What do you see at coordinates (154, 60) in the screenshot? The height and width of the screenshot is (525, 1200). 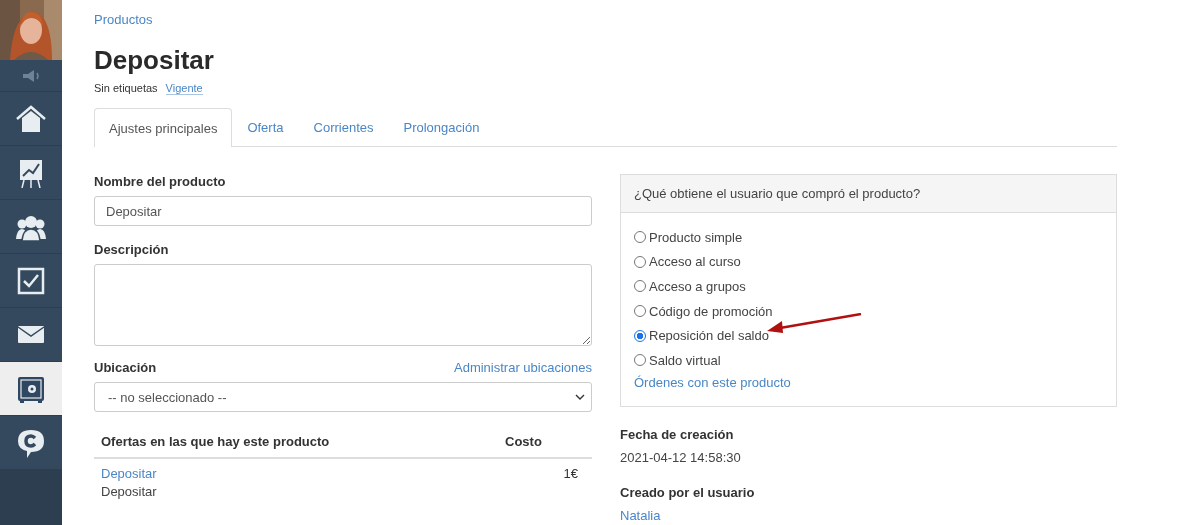 I see `page-title: Depositar` at bounding box center [154, 60].